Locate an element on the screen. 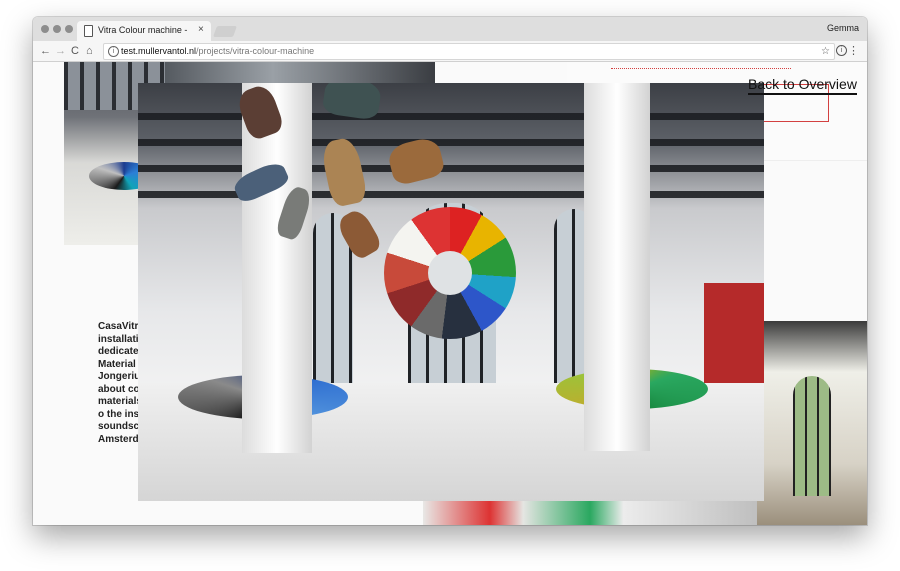 This screenshot has height=571, width=900. url-host: test.mullervantol.nl is located at coordinates (159, 51).